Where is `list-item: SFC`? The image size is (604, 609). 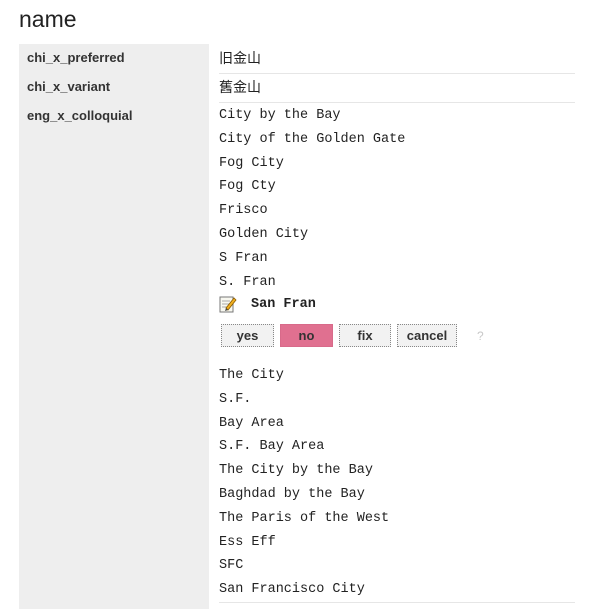 list-item: SFC is located at coordinates (397, 566).